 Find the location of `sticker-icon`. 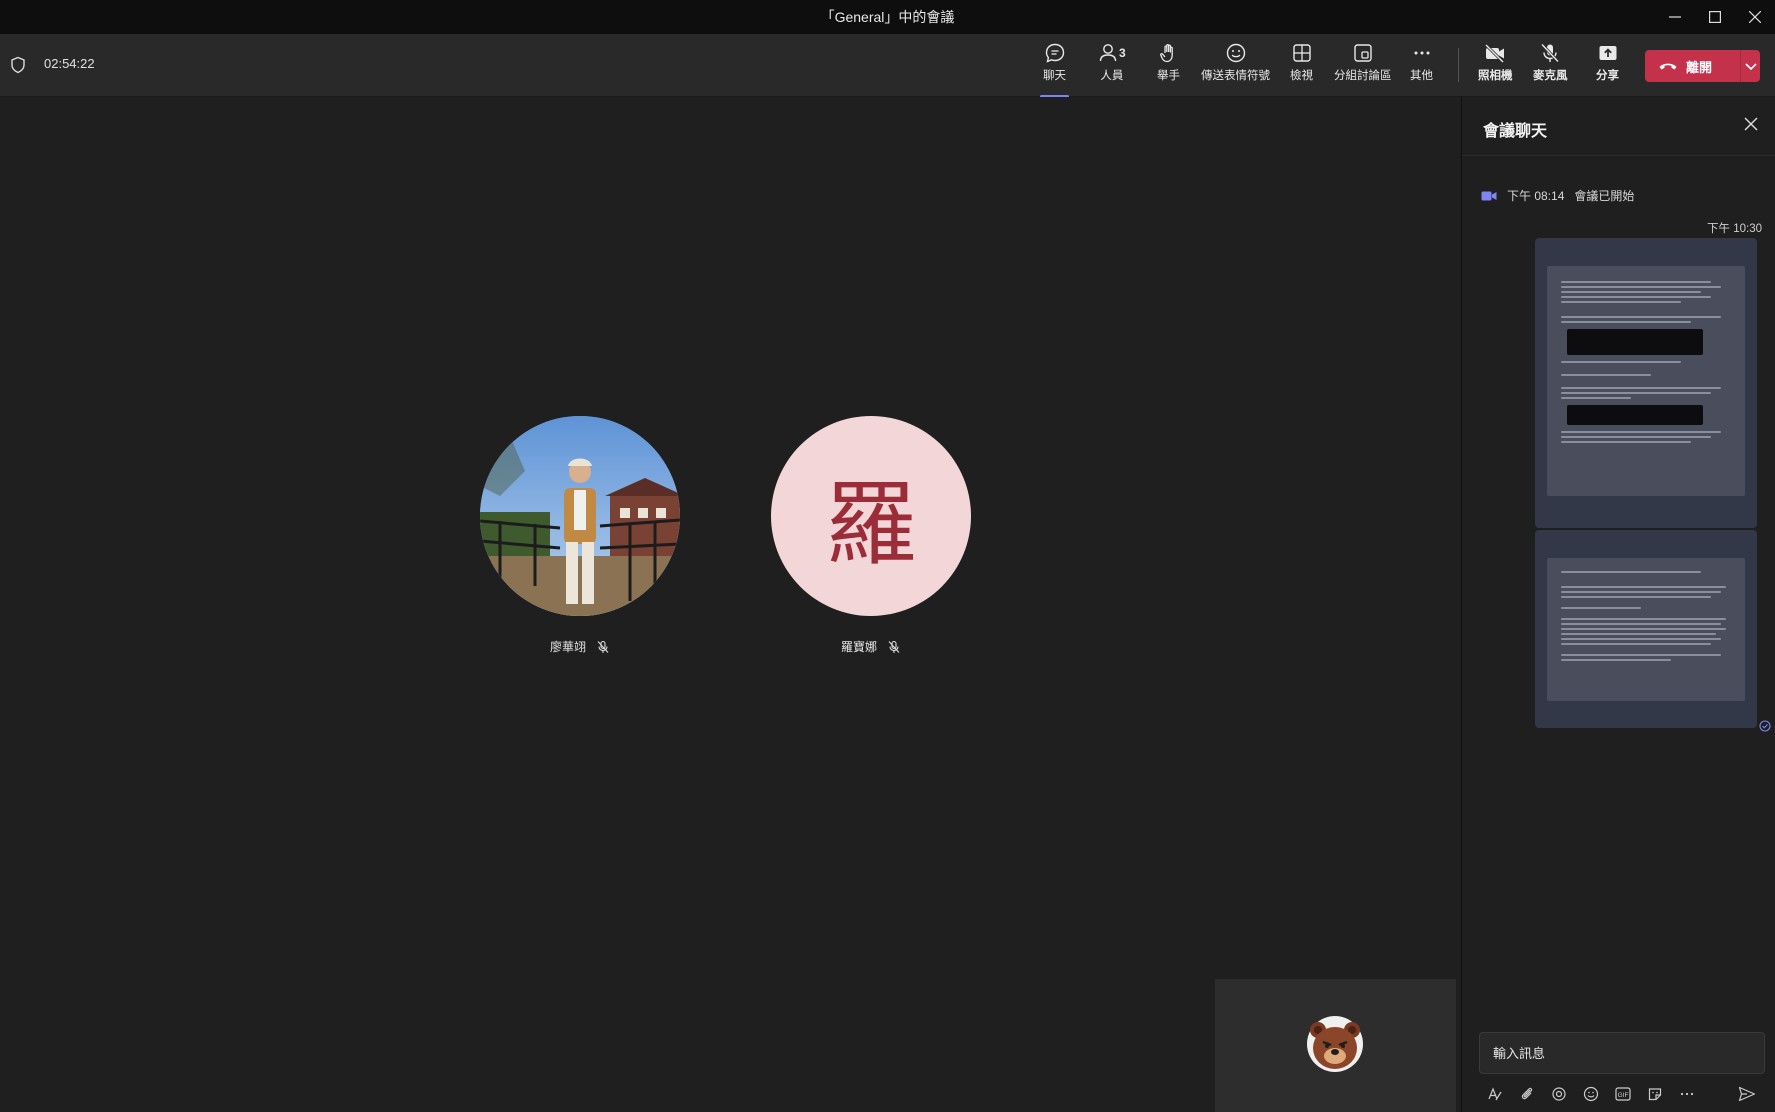

sticker-icon is located at coordinates (1655, 1094).